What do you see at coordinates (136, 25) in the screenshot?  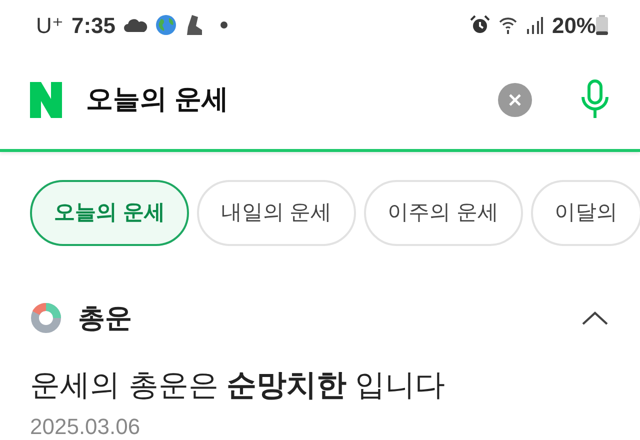 I see `cloud-icon` at bounding box center [136, 25].